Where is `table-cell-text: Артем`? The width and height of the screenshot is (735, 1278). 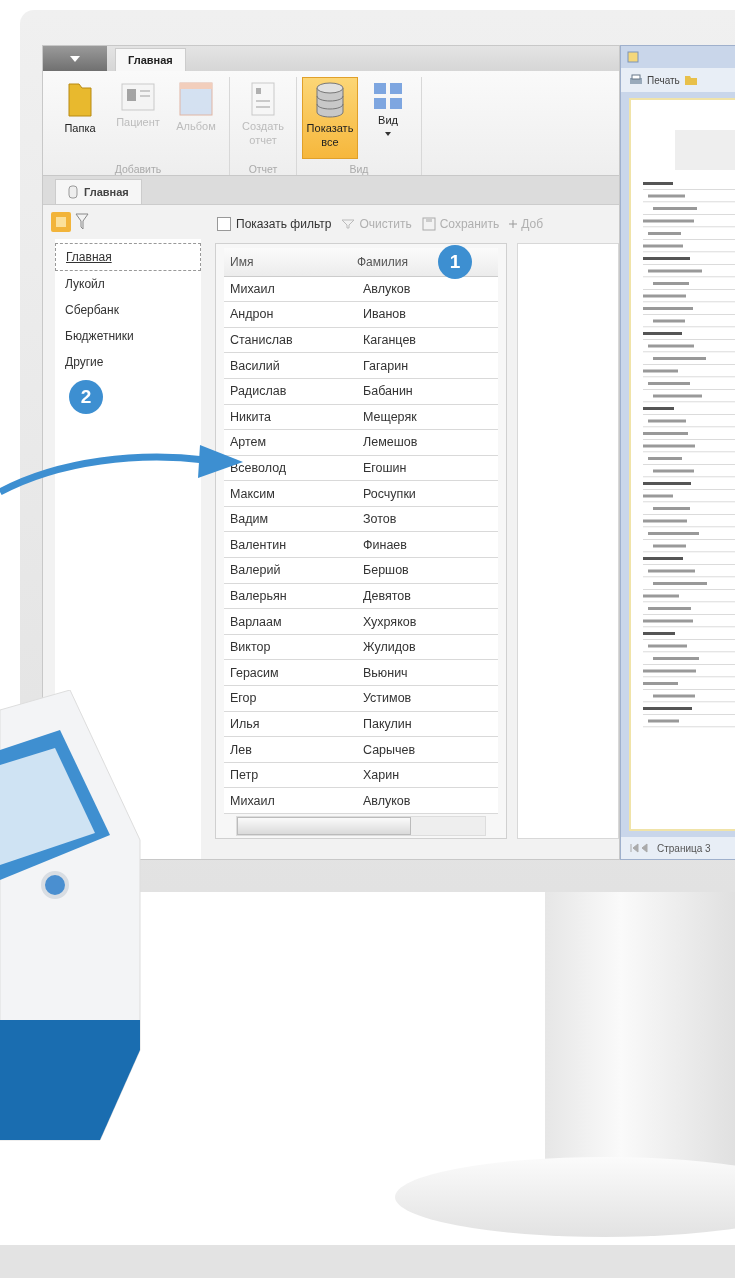
table-cell-text: Артем is located at coordinates (248, 442).